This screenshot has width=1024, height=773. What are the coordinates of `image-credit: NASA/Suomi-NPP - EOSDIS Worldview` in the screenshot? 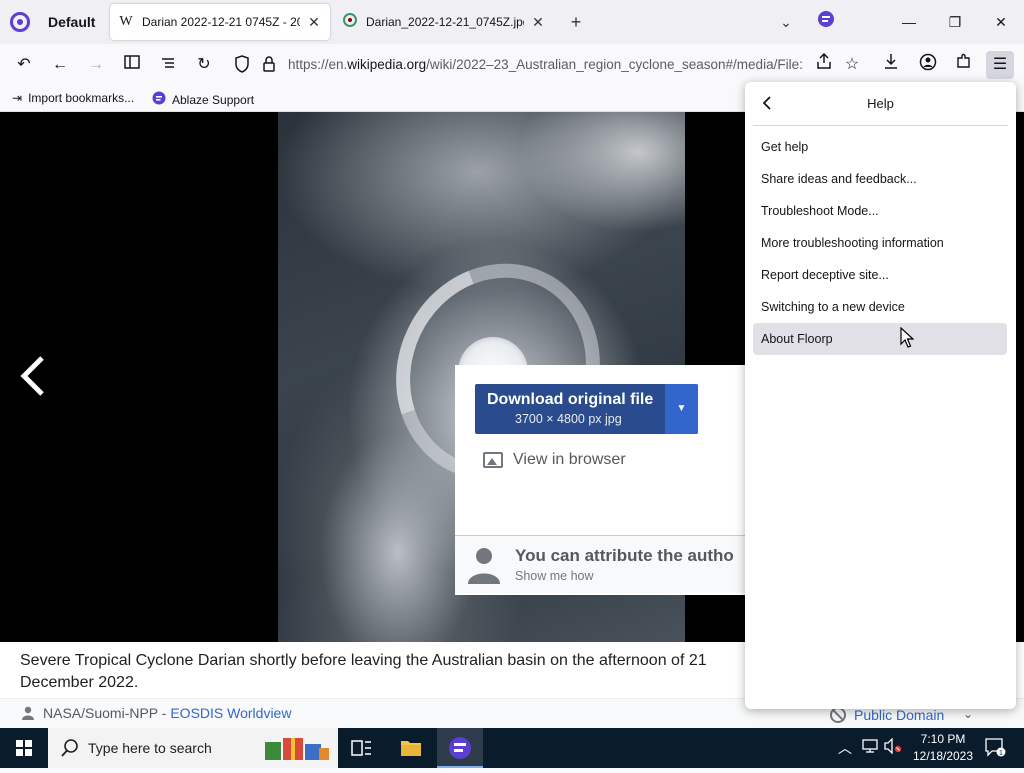 It's located at (156, 713).